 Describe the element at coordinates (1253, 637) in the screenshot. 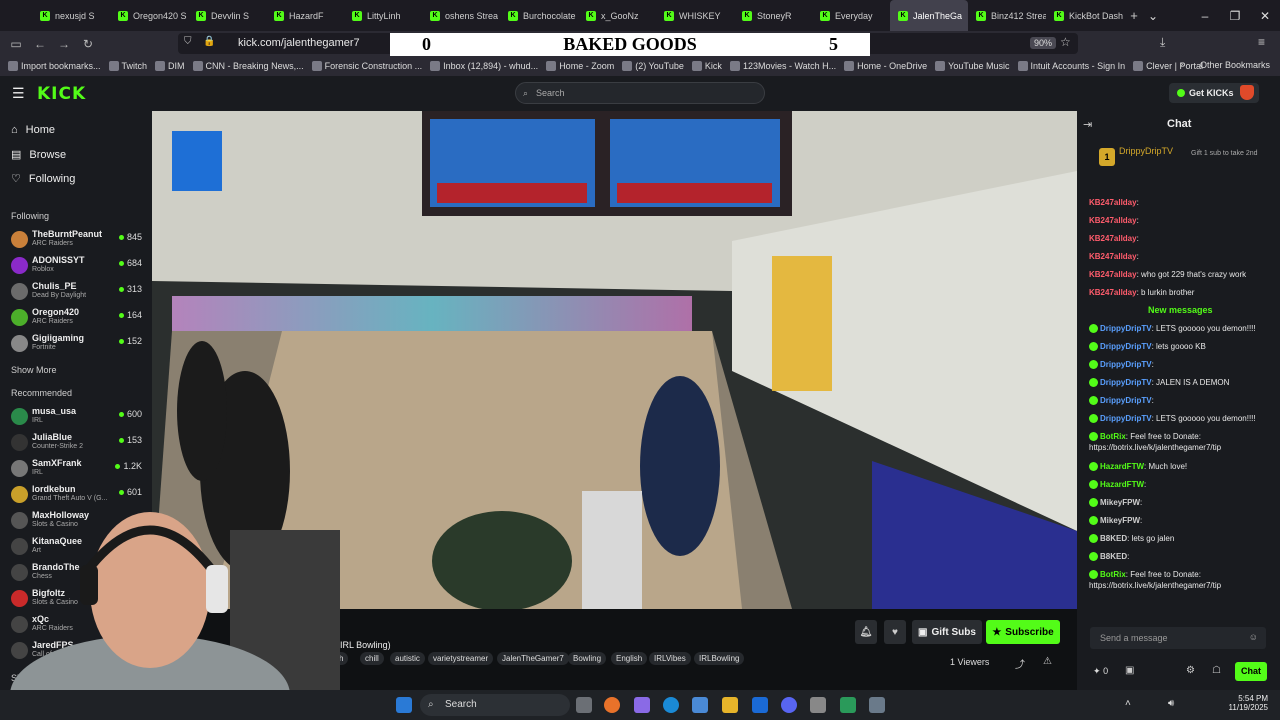

I see `emote-icon: ☺` at that location.